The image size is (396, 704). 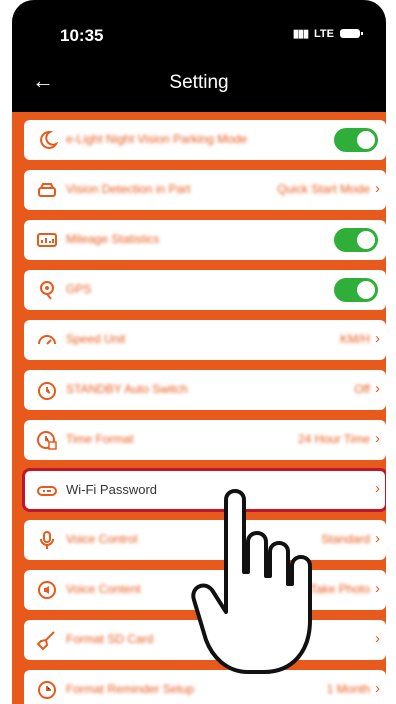 I want to click on settings-row: Mileage Statistics, so click(x=205, y=240).